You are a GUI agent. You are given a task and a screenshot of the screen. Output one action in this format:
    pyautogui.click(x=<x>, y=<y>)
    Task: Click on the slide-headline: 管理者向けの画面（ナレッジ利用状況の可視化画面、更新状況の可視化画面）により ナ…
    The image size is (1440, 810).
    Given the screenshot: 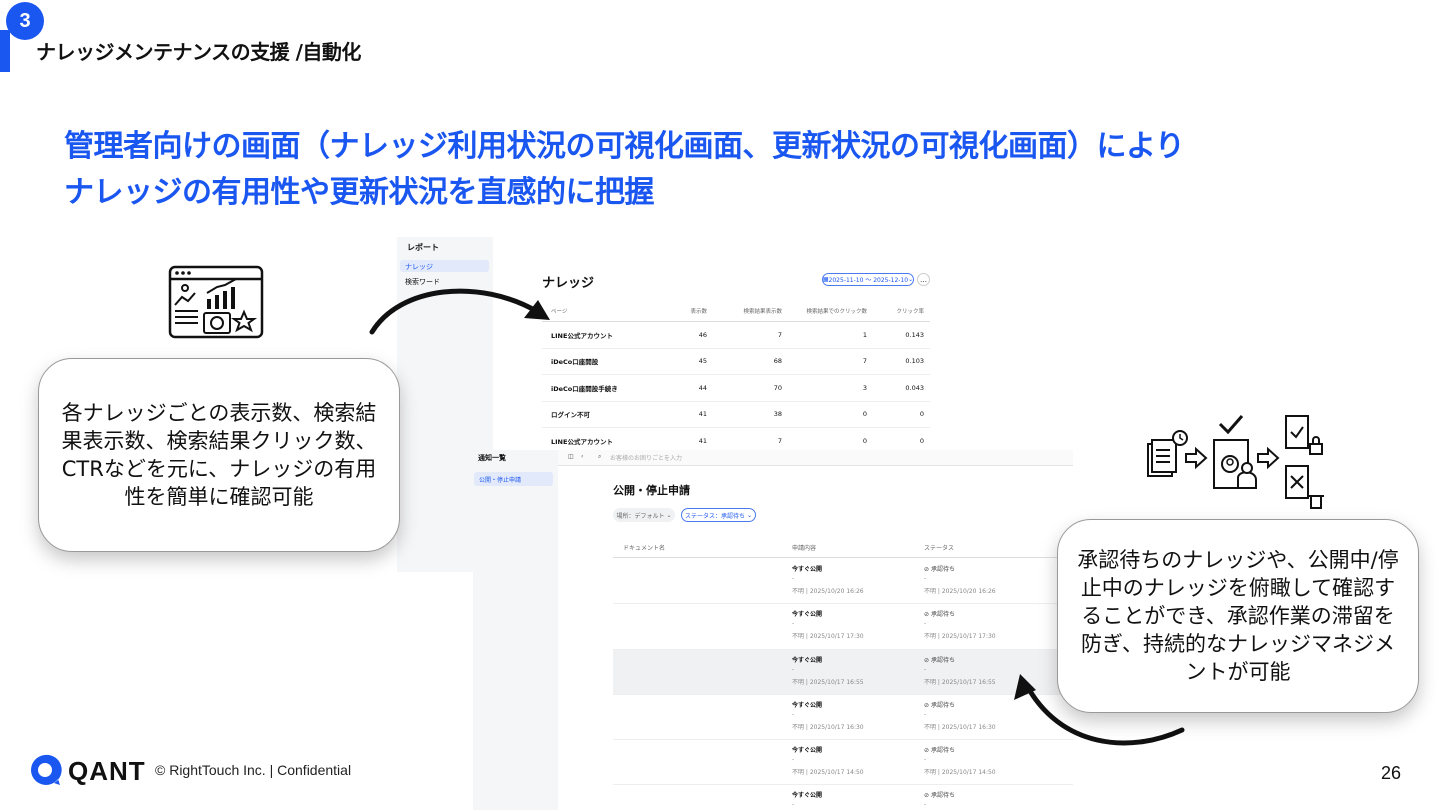 What is the action you would take?
    pyautogui.click(x=714, y=170)
    